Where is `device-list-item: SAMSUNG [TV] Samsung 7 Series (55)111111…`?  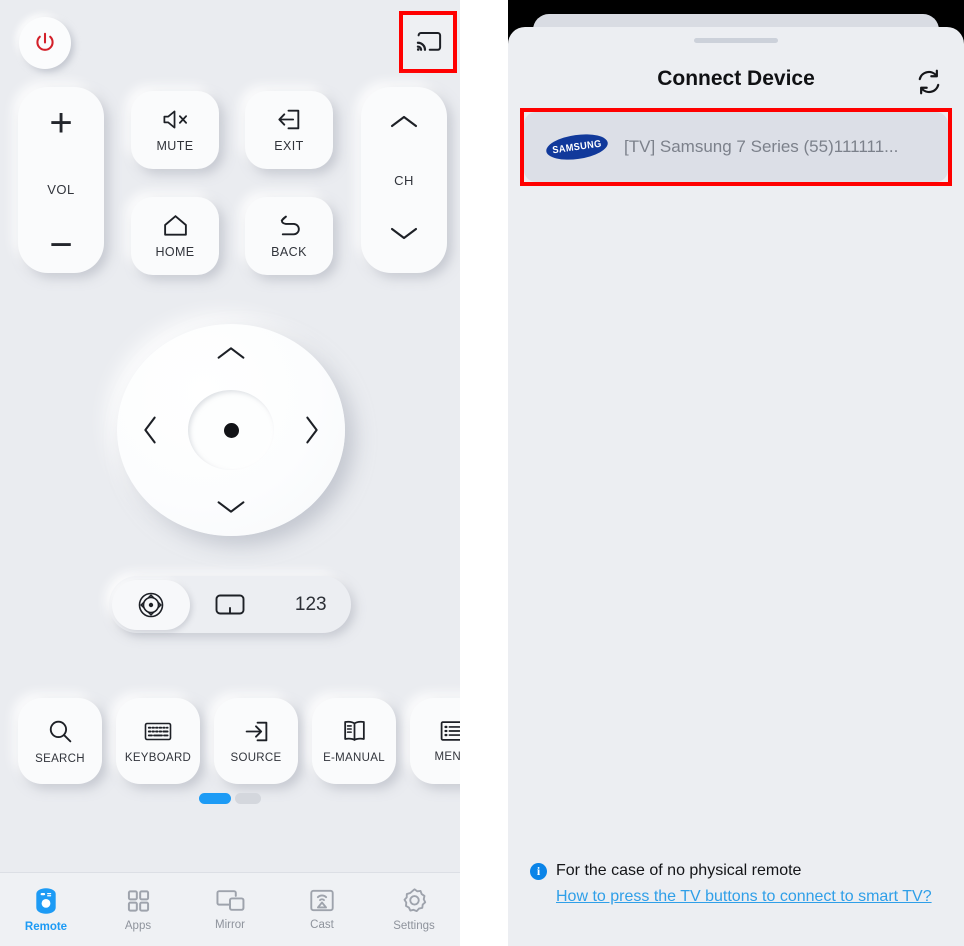
device-list-item: SAMSUNG [TV] Samsung 7 Series (55)111111… is located at coordinates (736, 147).